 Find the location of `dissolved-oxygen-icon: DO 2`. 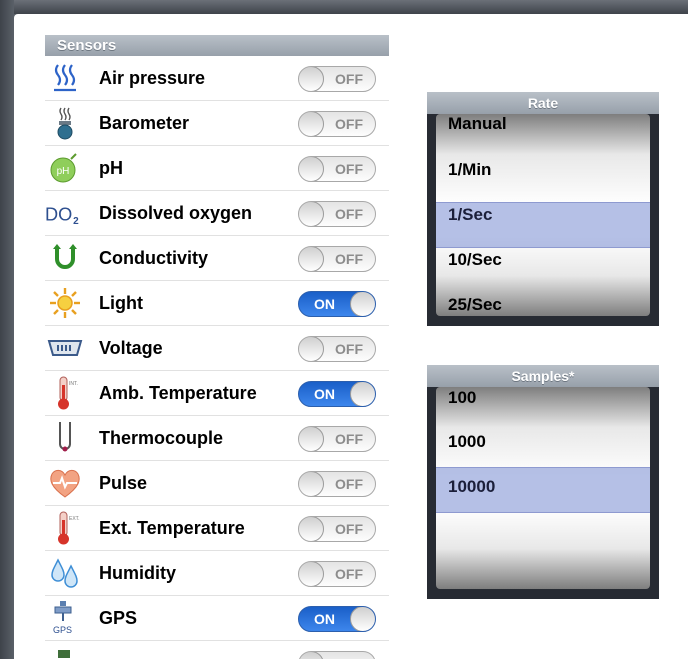

dissolved-oxygen-icon: DO 2 is located at coordinates (65, 213).